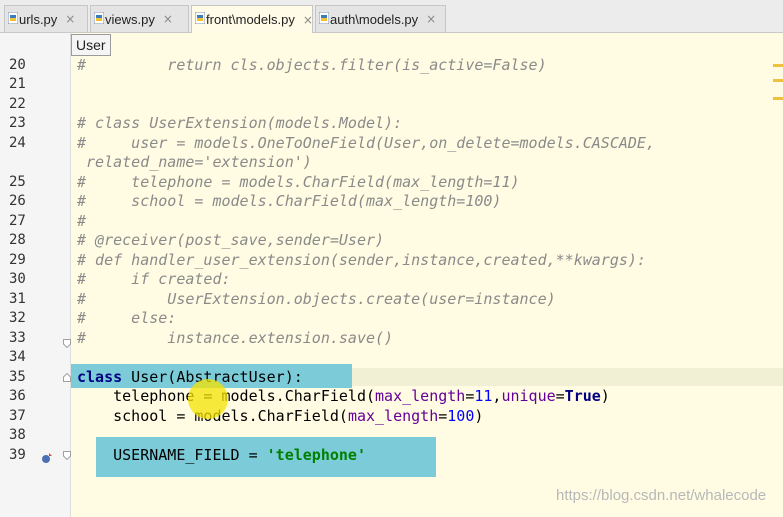 The height and width of the screenshot is (517, 783). I want to click on code-line-28: # @receiver(post_save,sender=User), so click(231, 240).